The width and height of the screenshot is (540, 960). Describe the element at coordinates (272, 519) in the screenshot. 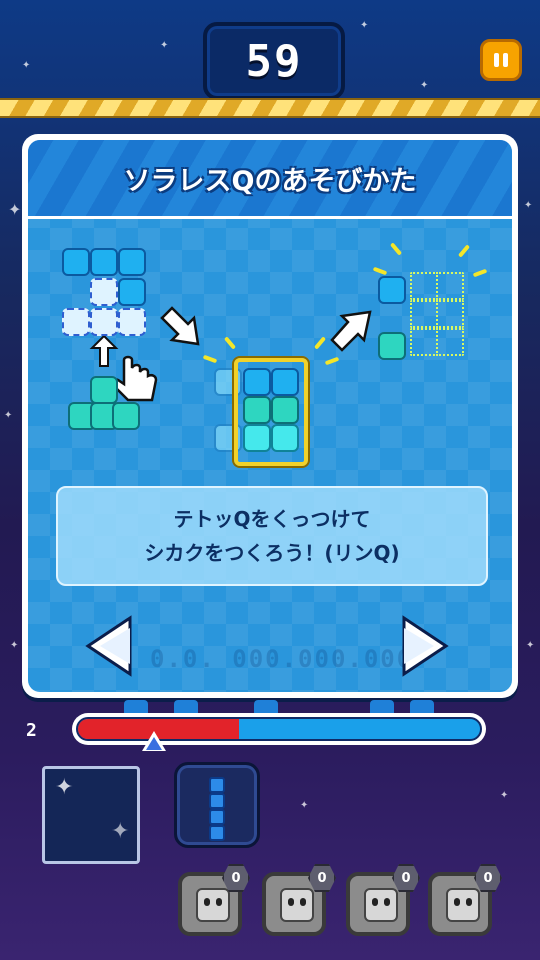

I see `tutorial-line-1: テトッQをくっつけて` at that location.